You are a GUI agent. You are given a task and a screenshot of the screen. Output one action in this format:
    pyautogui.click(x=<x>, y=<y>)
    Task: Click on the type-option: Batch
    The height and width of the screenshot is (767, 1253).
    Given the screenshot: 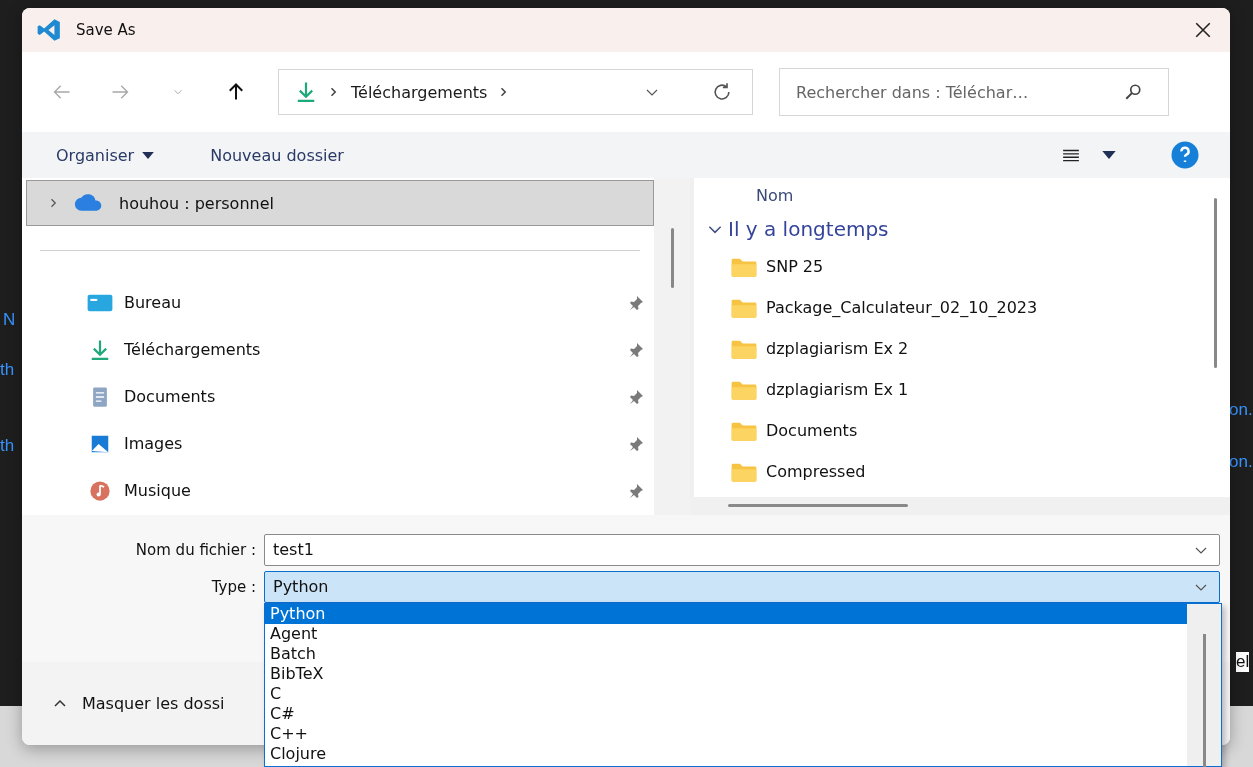 What is the action you would take?
    pyautogui.click(x=726, y=654)
    